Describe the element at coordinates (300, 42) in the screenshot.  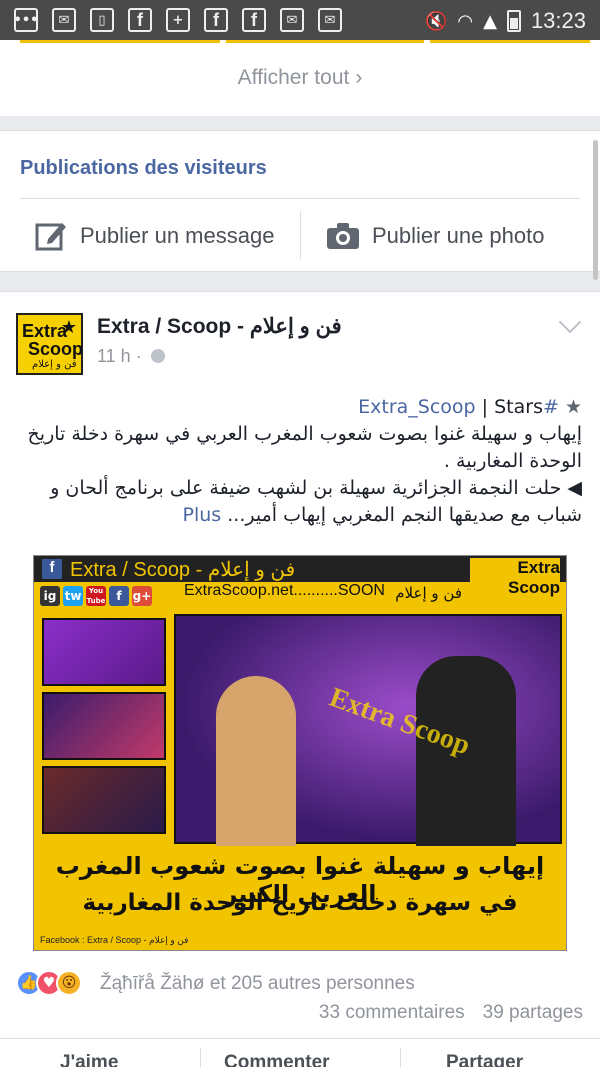
I see `photo-strip` at that location.